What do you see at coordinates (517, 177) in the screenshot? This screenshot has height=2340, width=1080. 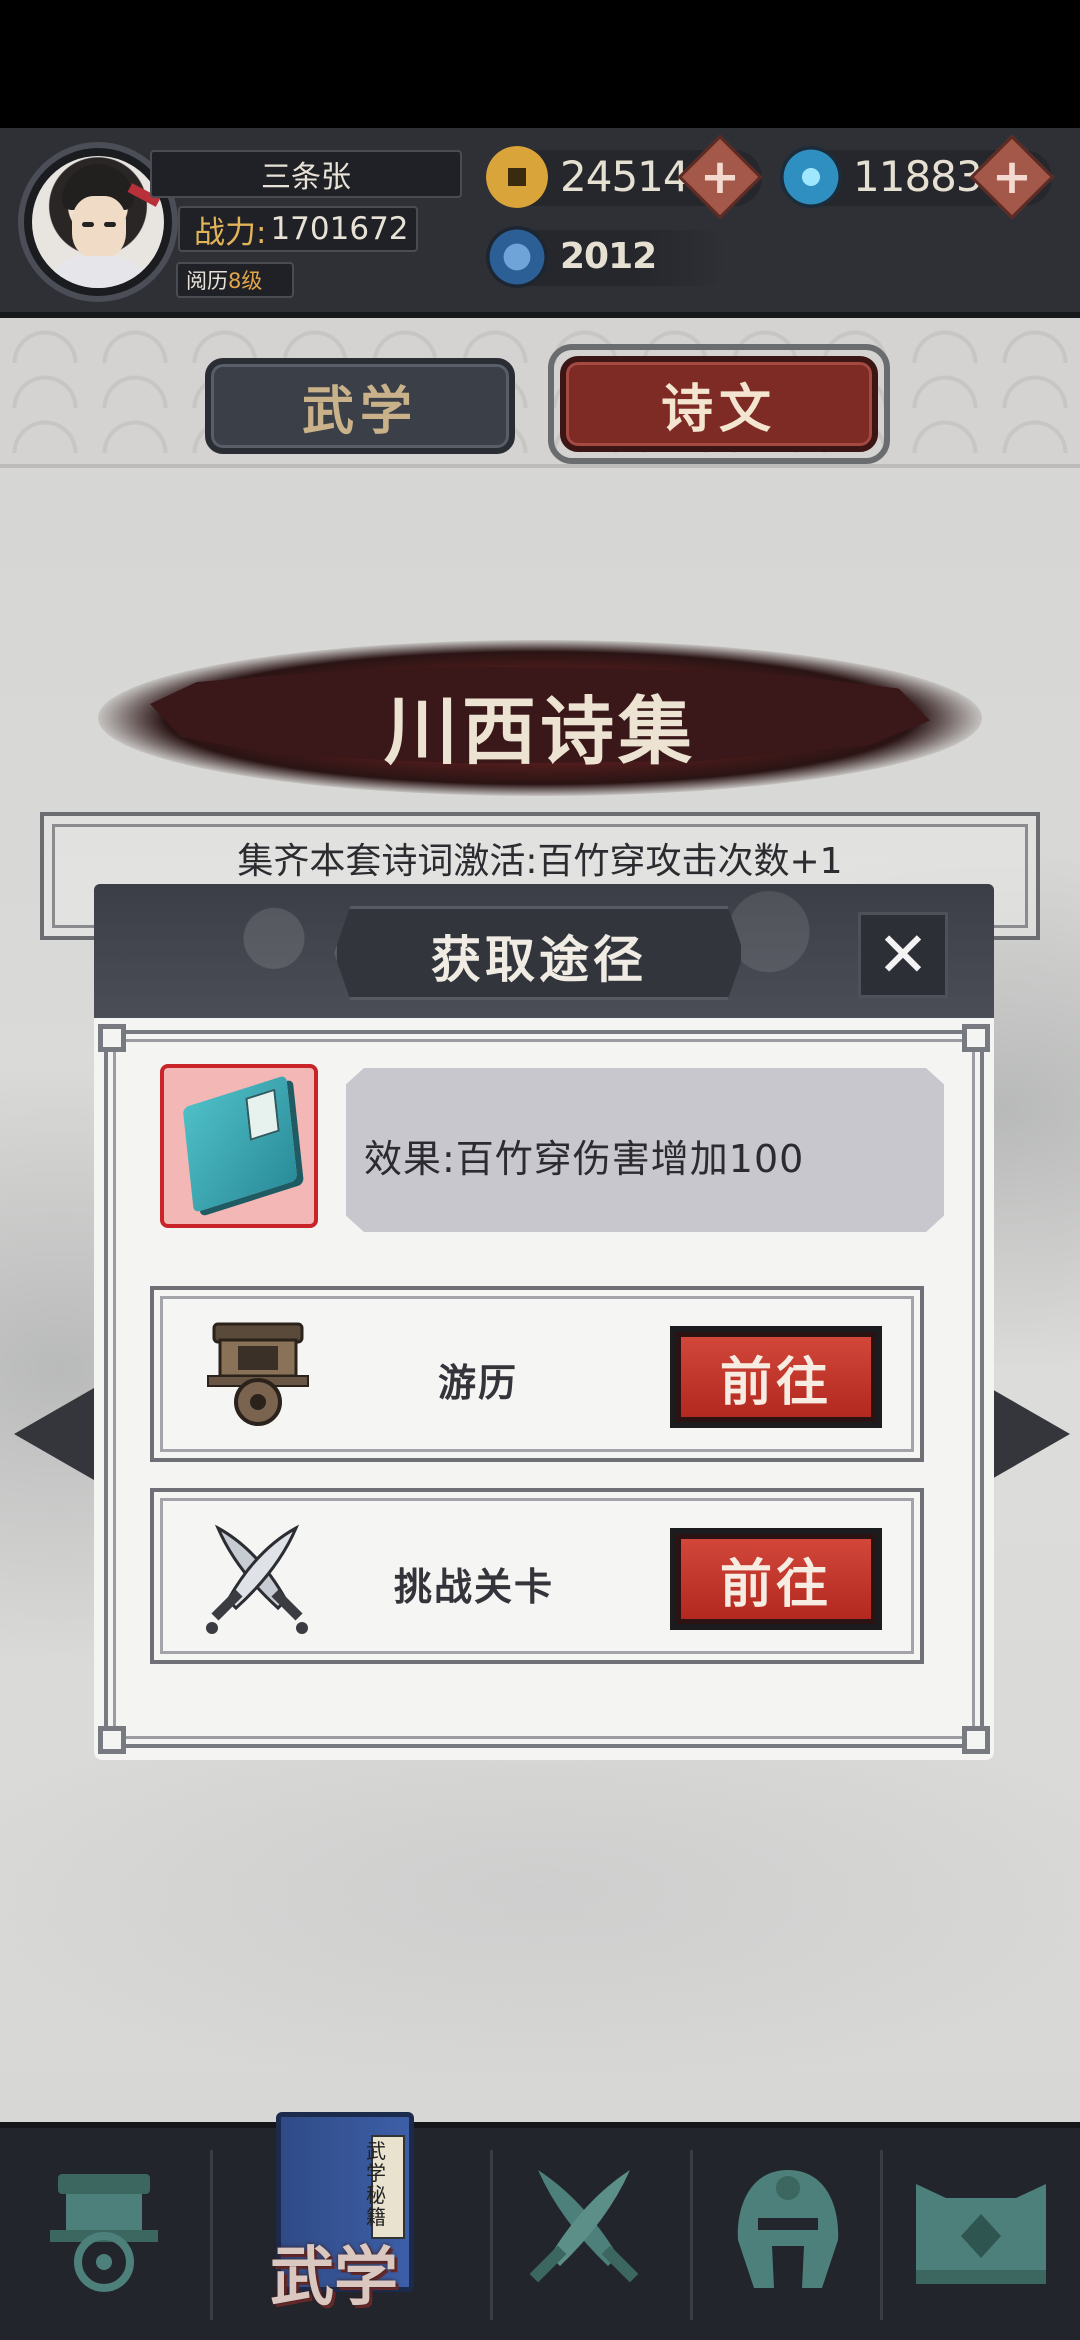 I see `gold-coin-icon` at bounding box center [517, 177].